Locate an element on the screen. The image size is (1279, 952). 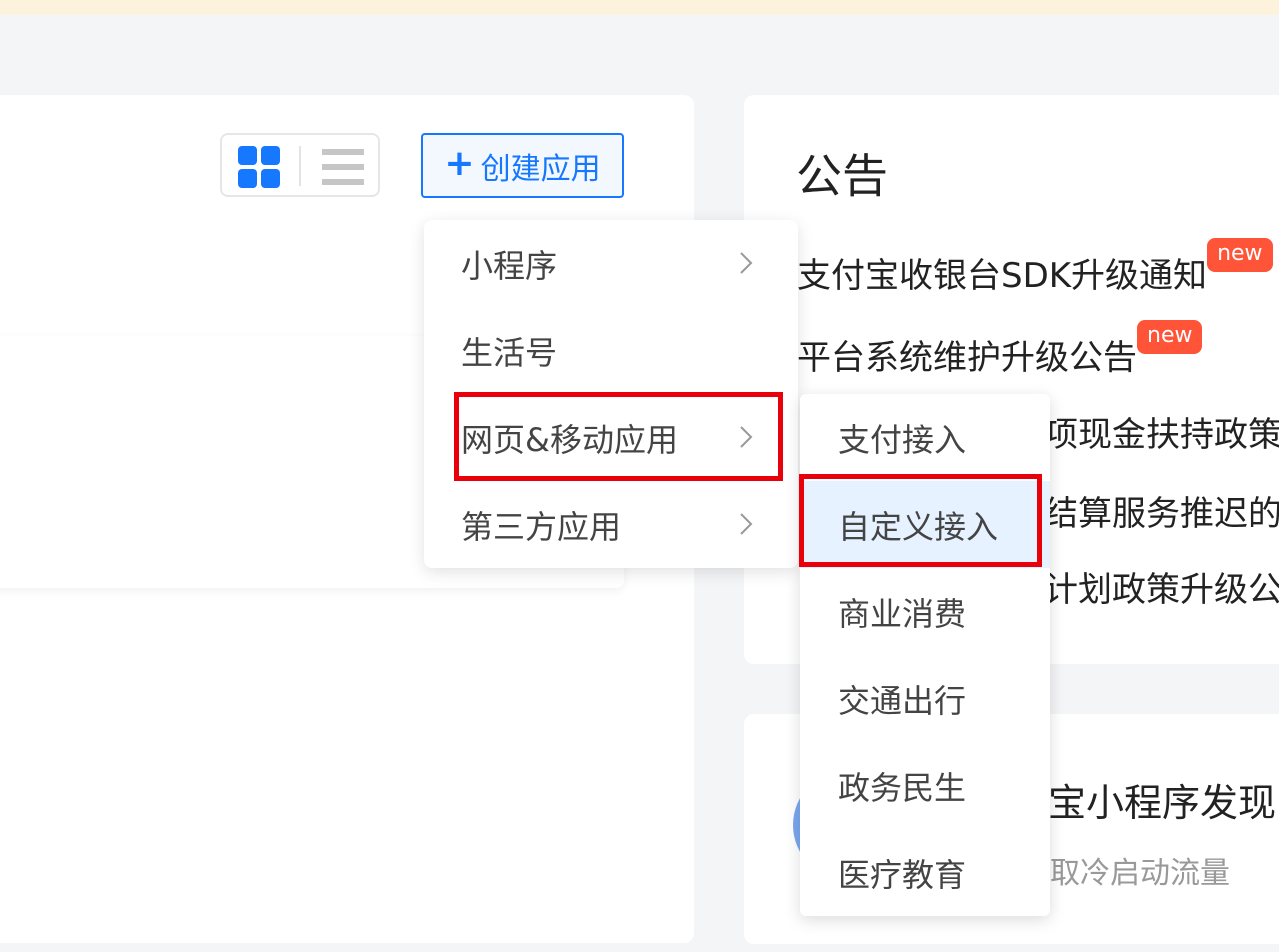
notice-item: 结算服务推迟的 is located at coordinates (1161, 510).